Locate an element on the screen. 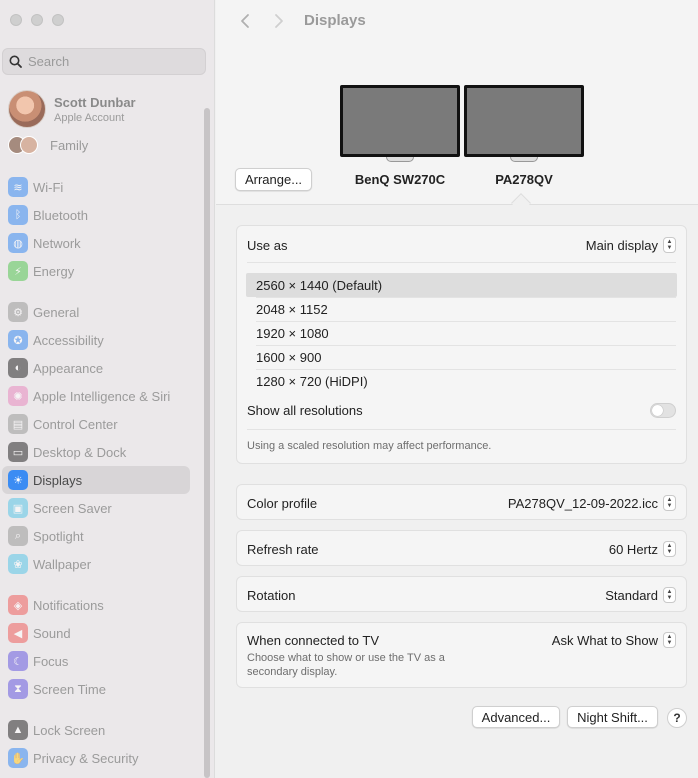 The width and height of the screenshot is (698, 778). use-as-popup: Main display ▲ ▼ is located at coordinates (631, 245).